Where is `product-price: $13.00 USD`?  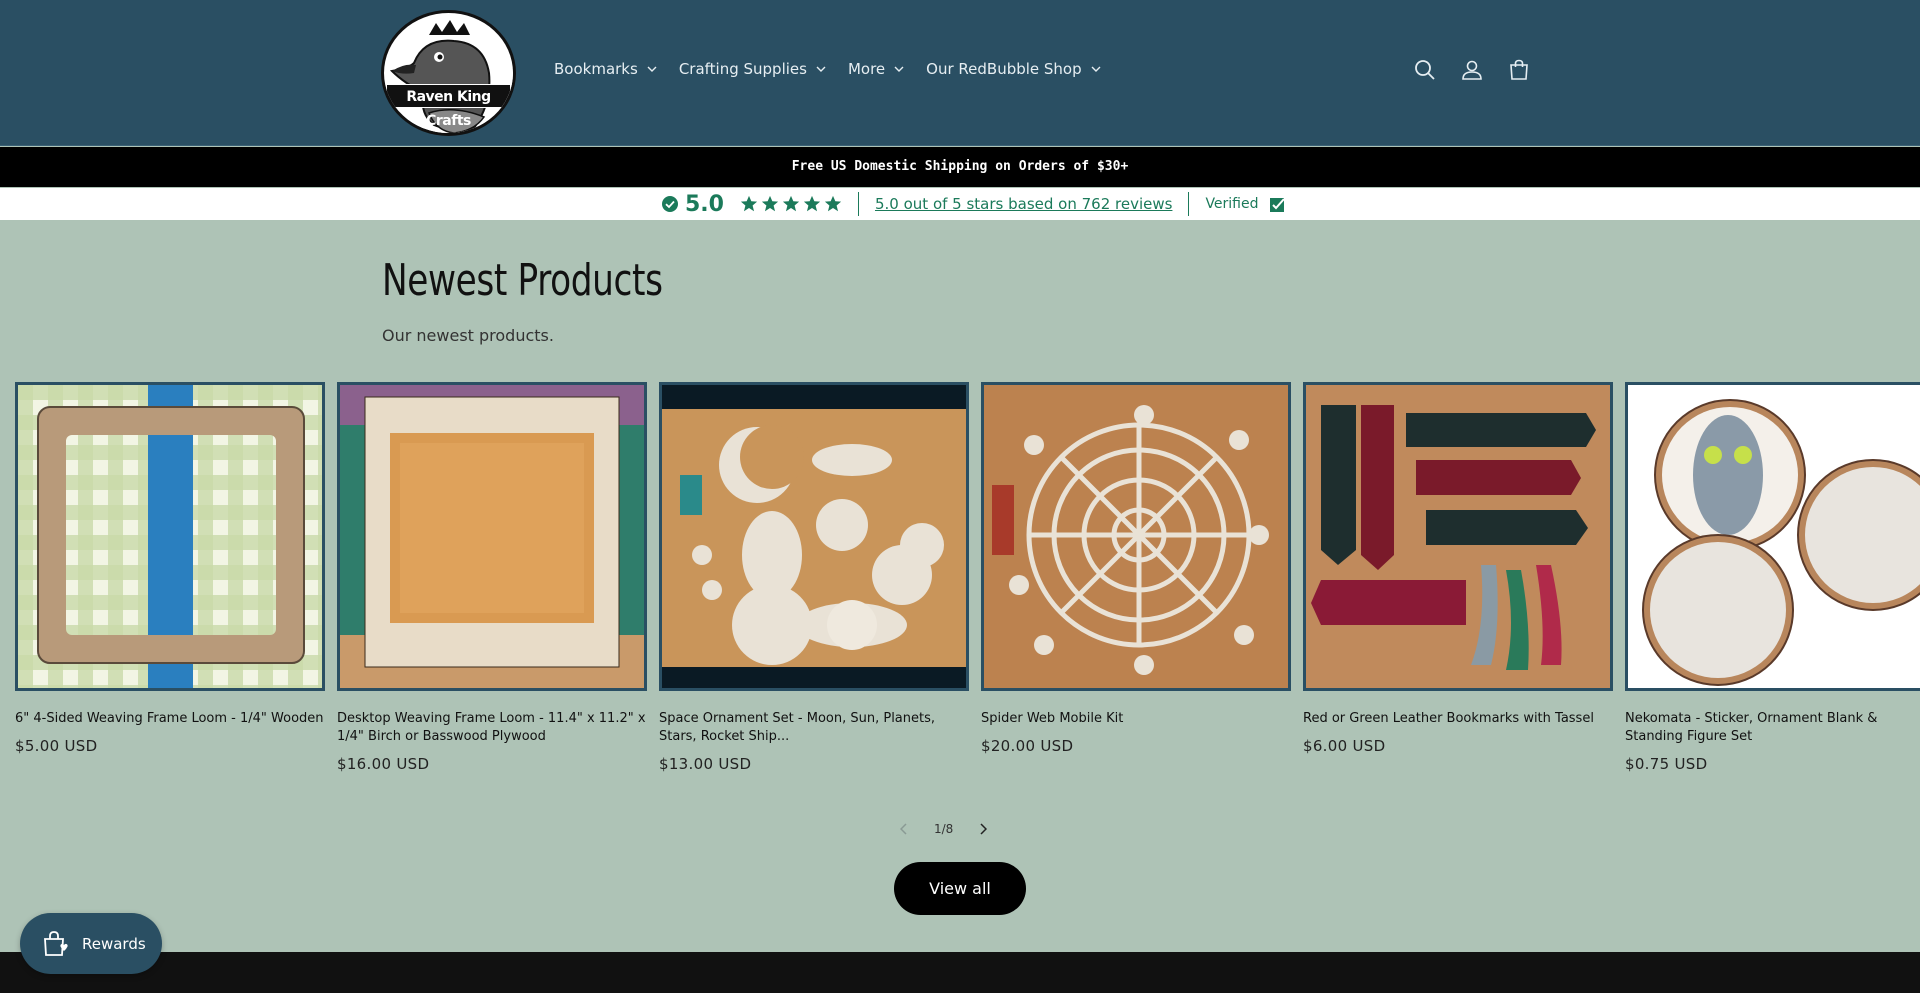 product-price: $13.00 USD is located at coordinates (705, 764).